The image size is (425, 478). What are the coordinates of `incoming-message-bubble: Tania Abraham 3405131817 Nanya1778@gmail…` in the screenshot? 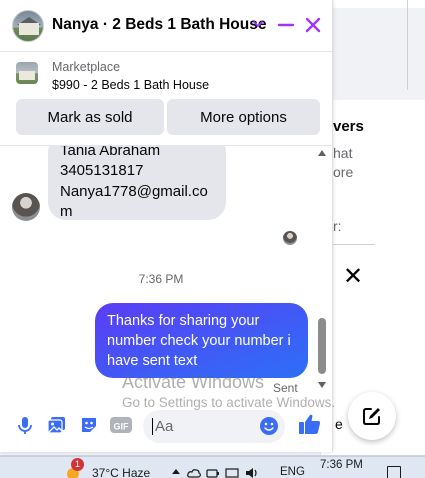 It's located at (137, 183).